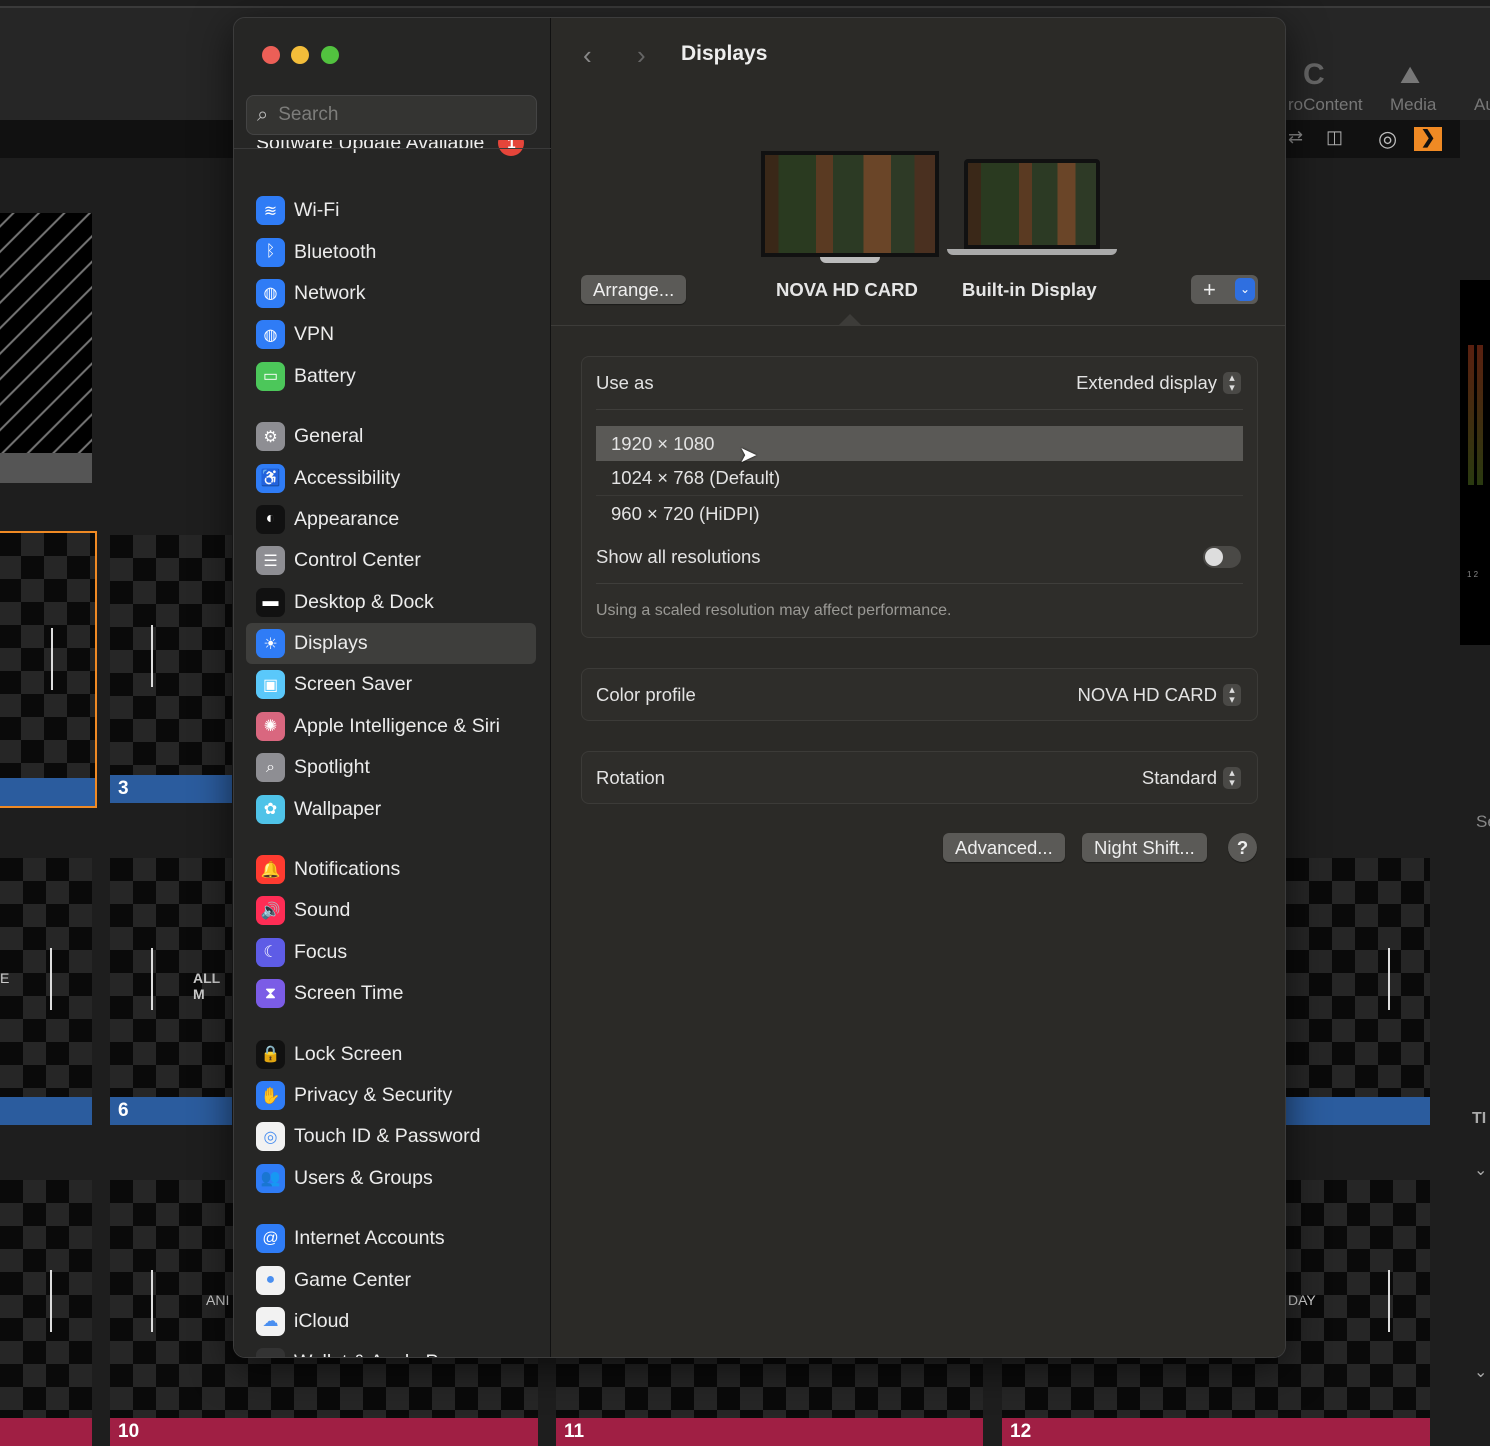  Describe the element at coordinates (391, 602) in the screenshot. I see `sidebar-item-desktop-dock: ▬ Desktop & Dock` at that location.